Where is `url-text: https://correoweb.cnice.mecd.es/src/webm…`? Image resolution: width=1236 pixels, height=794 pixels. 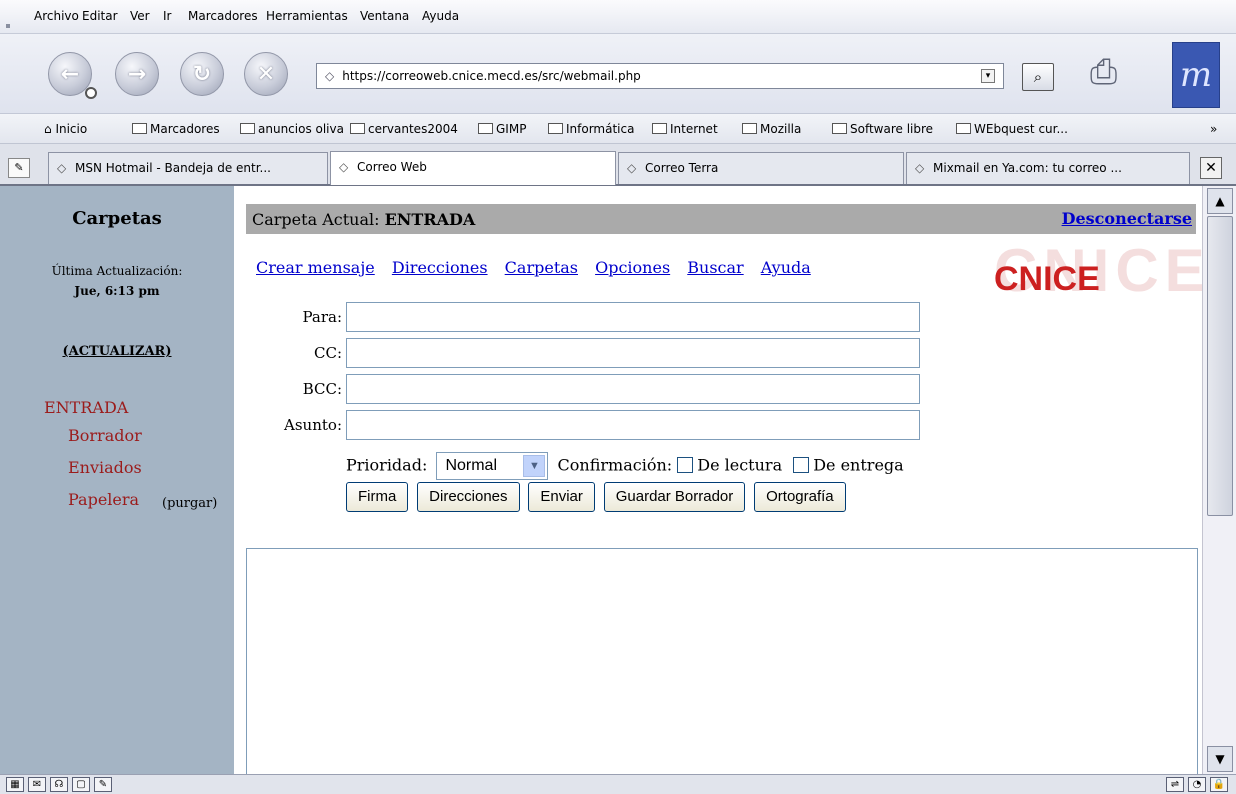 url-text: https://correoweb.cnice.mecd.es/src/webm… is located at coordinates (491, 76).